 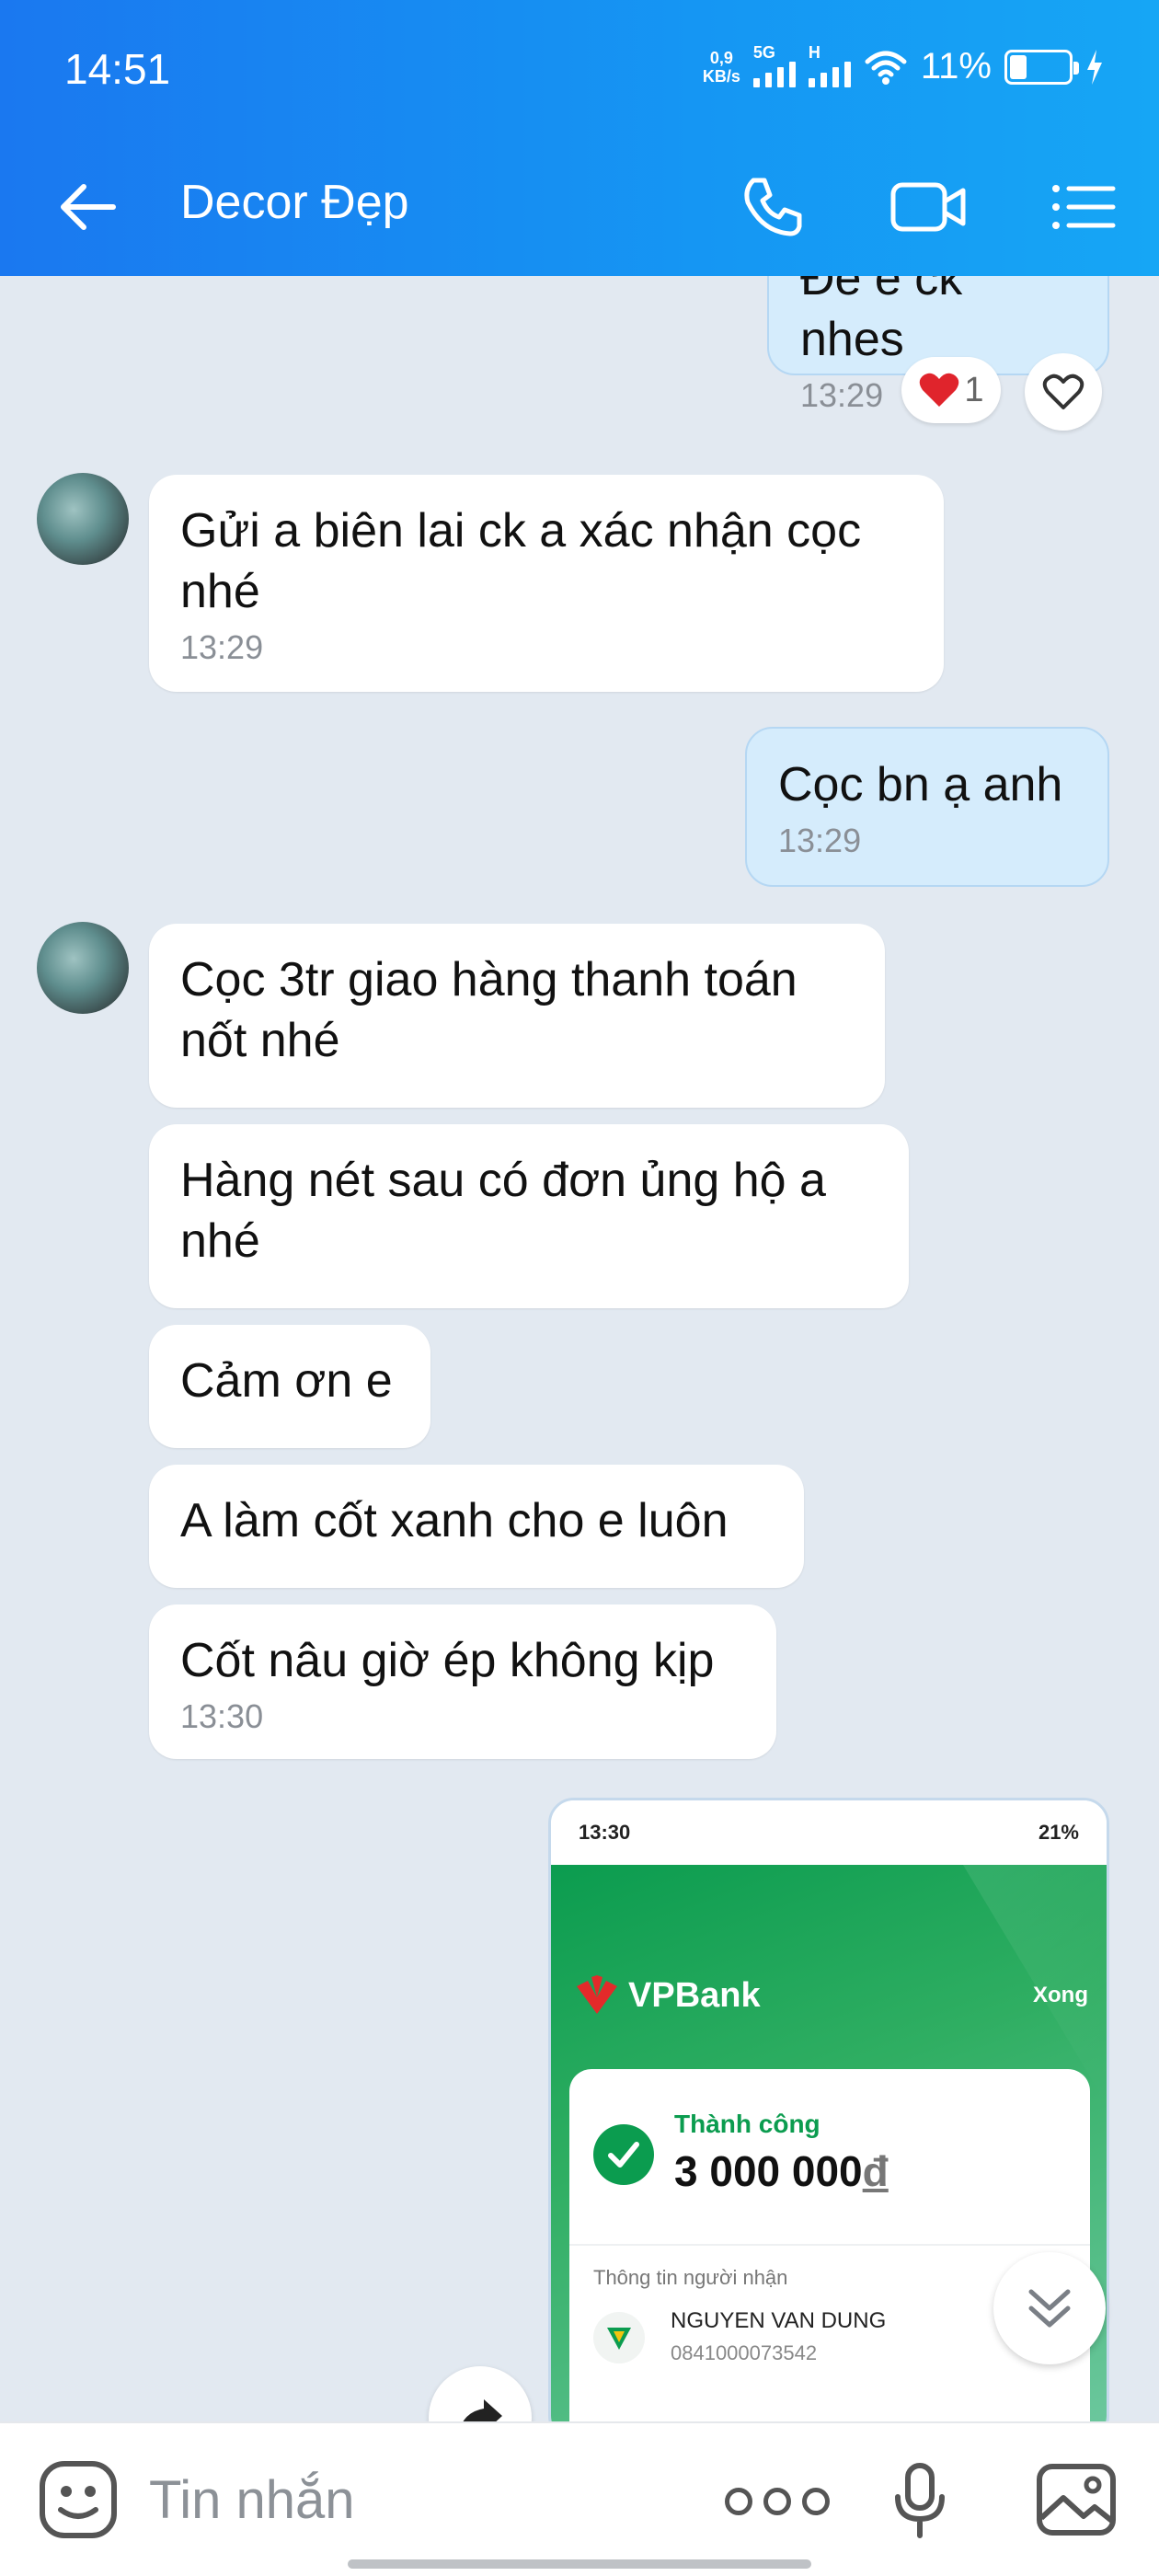 I want to click on success-check-icon, so click(x=623, y=2154).